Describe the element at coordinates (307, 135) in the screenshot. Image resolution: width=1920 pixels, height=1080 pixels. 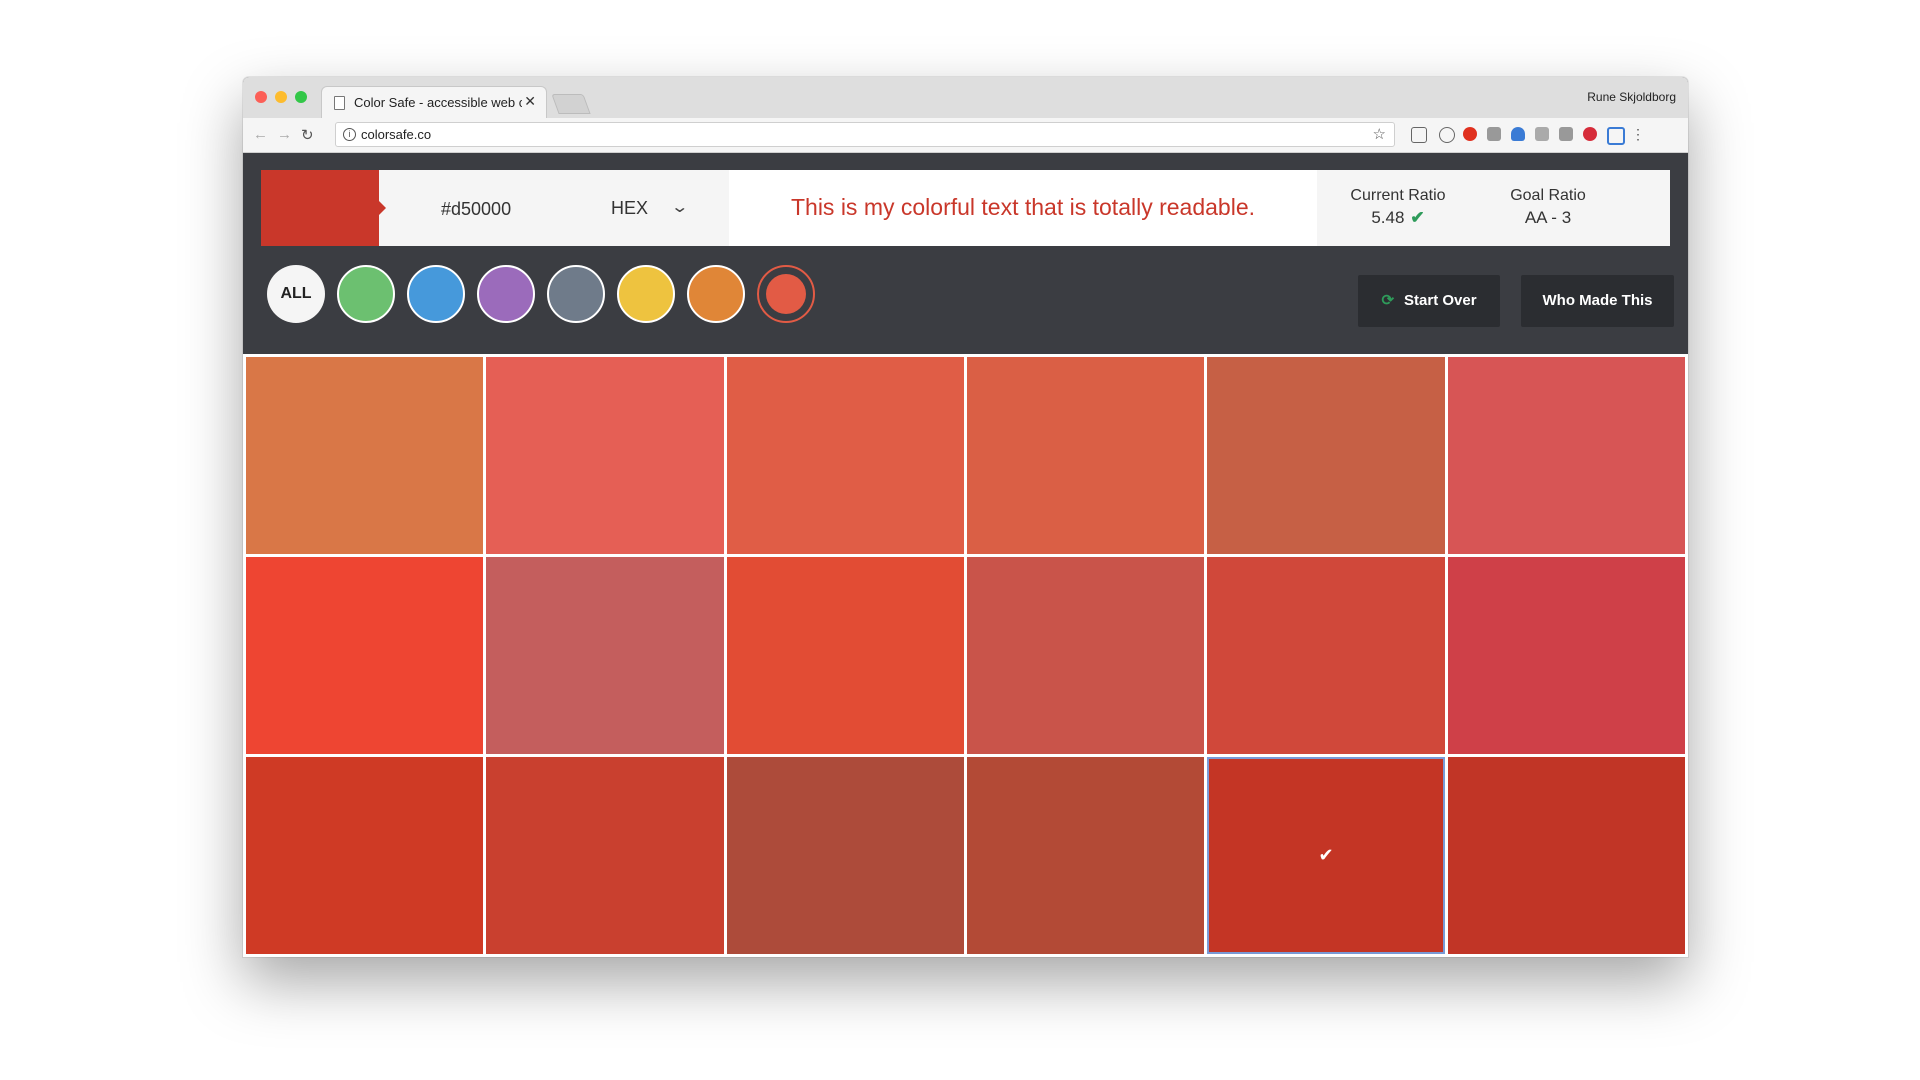
I see `reload-icon: ↻` at that location.